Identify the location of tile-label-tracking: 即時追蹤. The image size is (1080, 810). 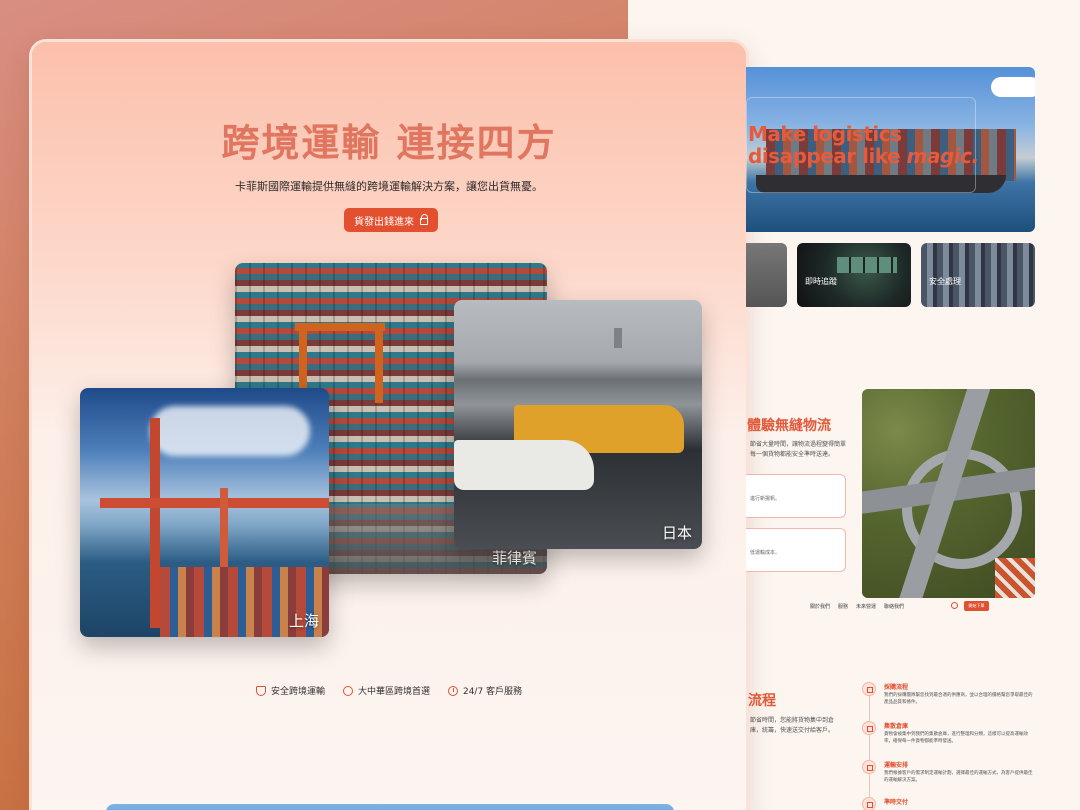
(821, 281).